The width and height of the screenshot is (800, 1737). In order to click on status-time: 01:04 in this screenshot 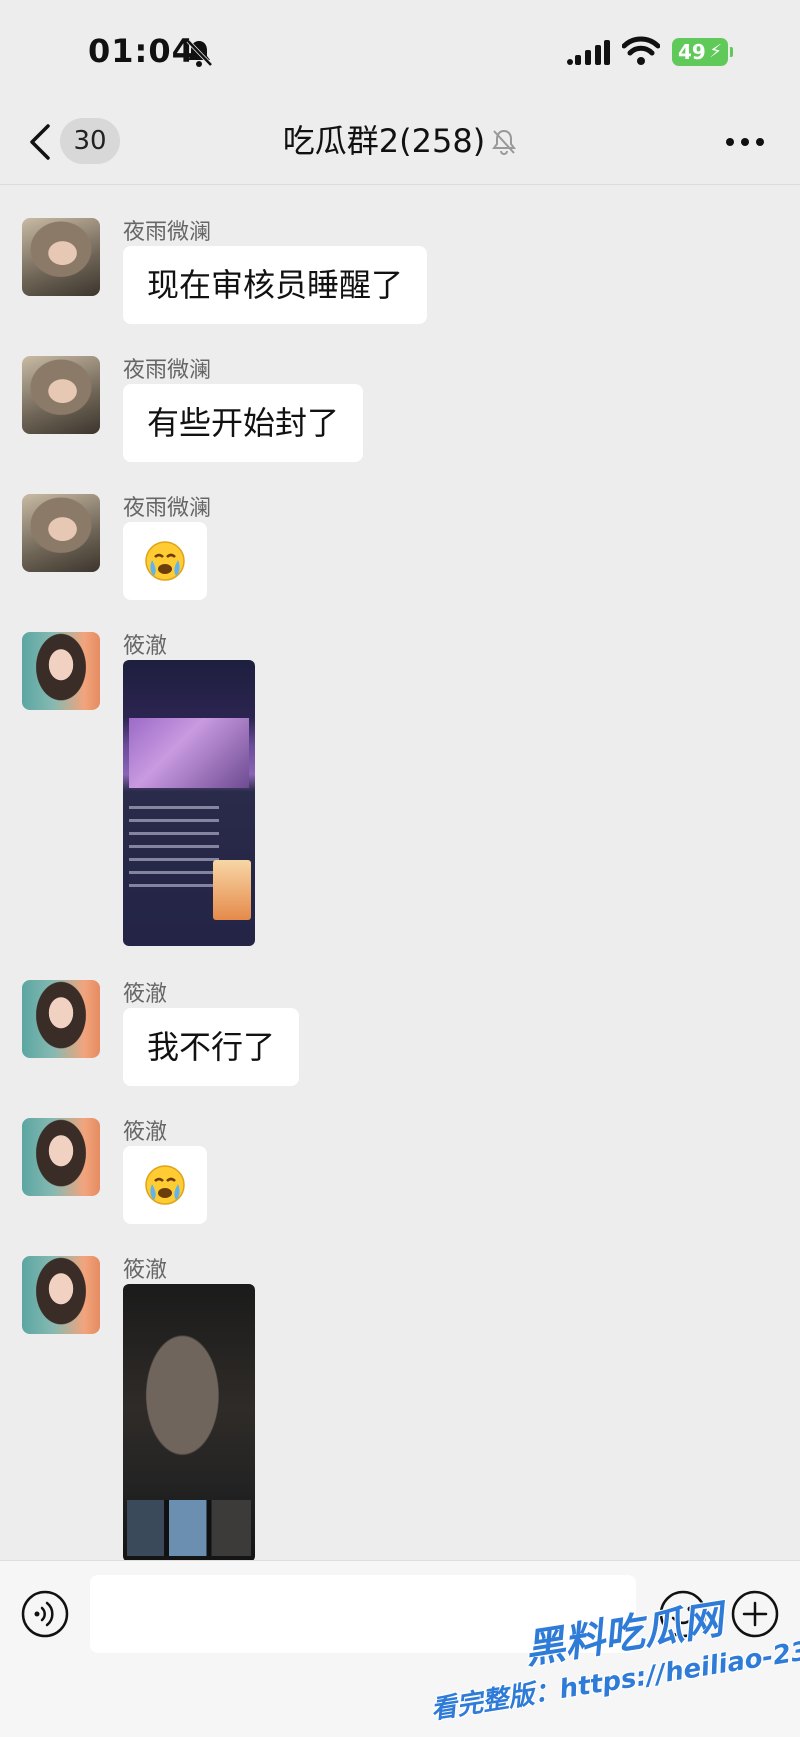, I will do `click(141, 51)`.